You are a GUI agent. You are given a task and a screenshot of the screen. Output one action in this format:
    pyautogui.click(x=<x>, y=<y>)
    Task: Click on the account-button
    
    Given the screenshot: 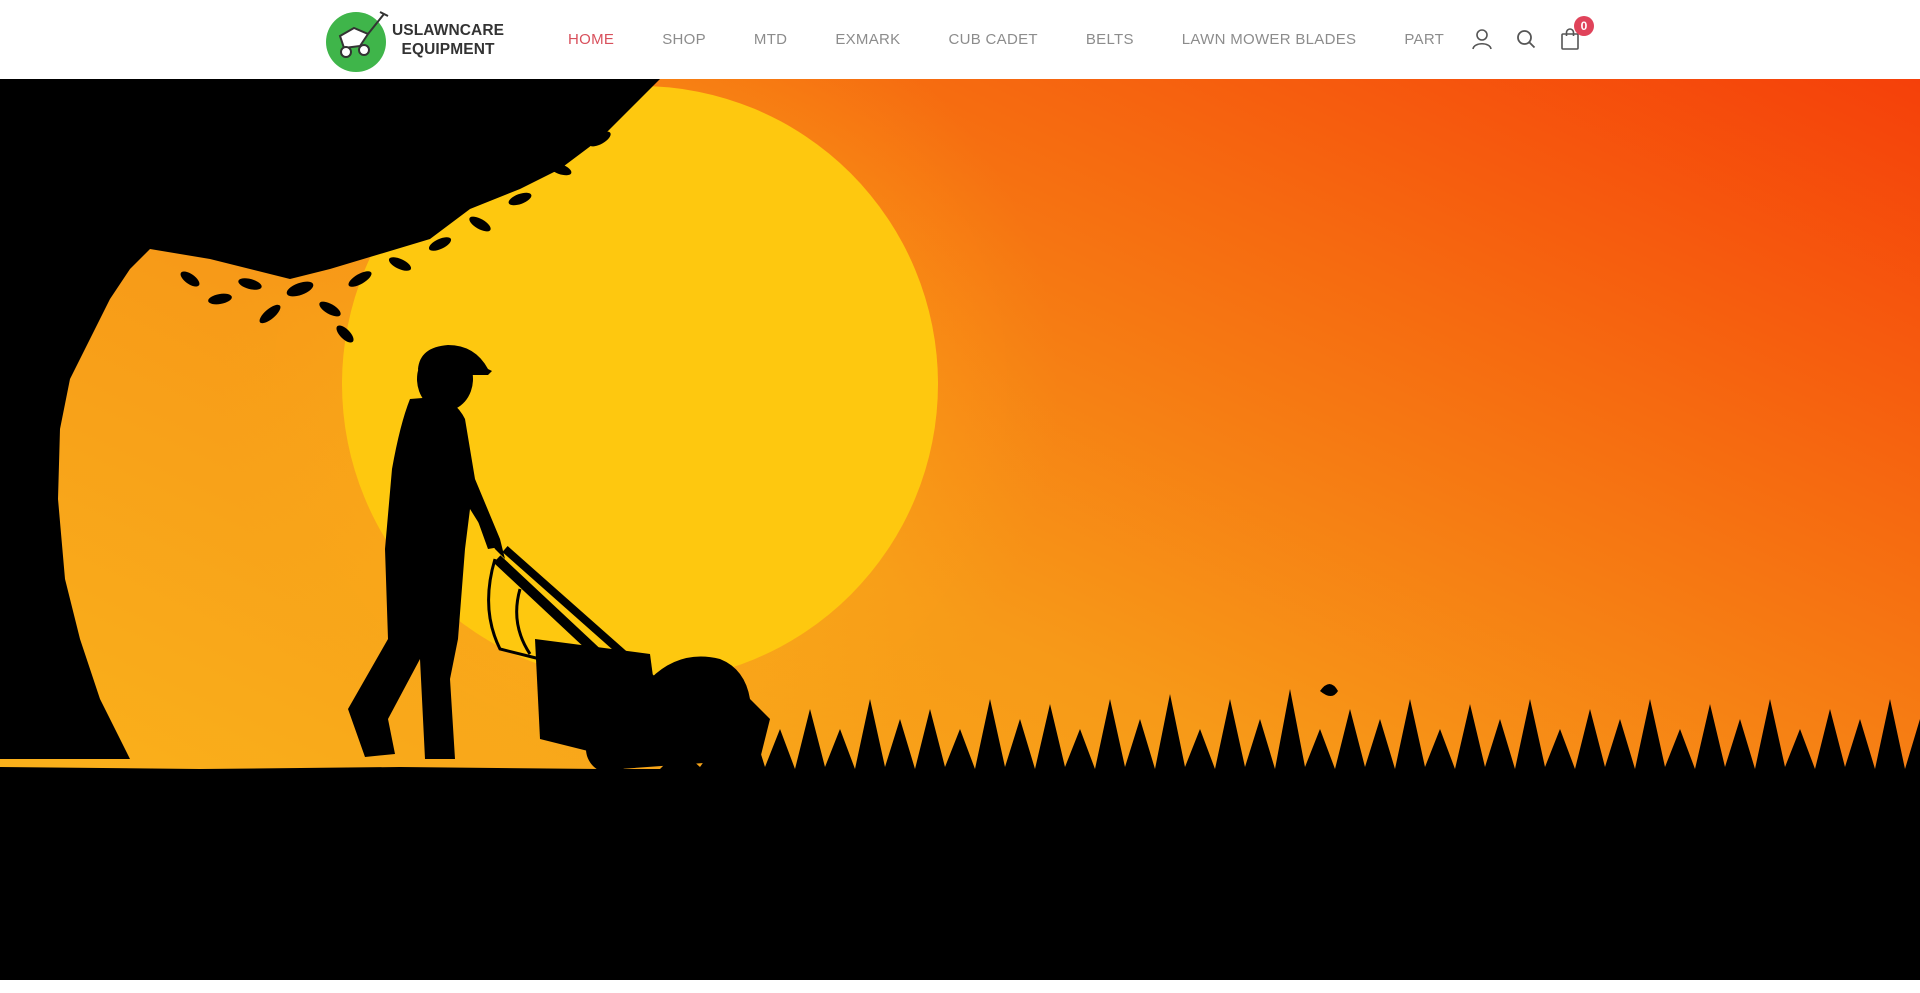 What is the action you would take?
    pyautogui.click(x=1482, y=39)
    